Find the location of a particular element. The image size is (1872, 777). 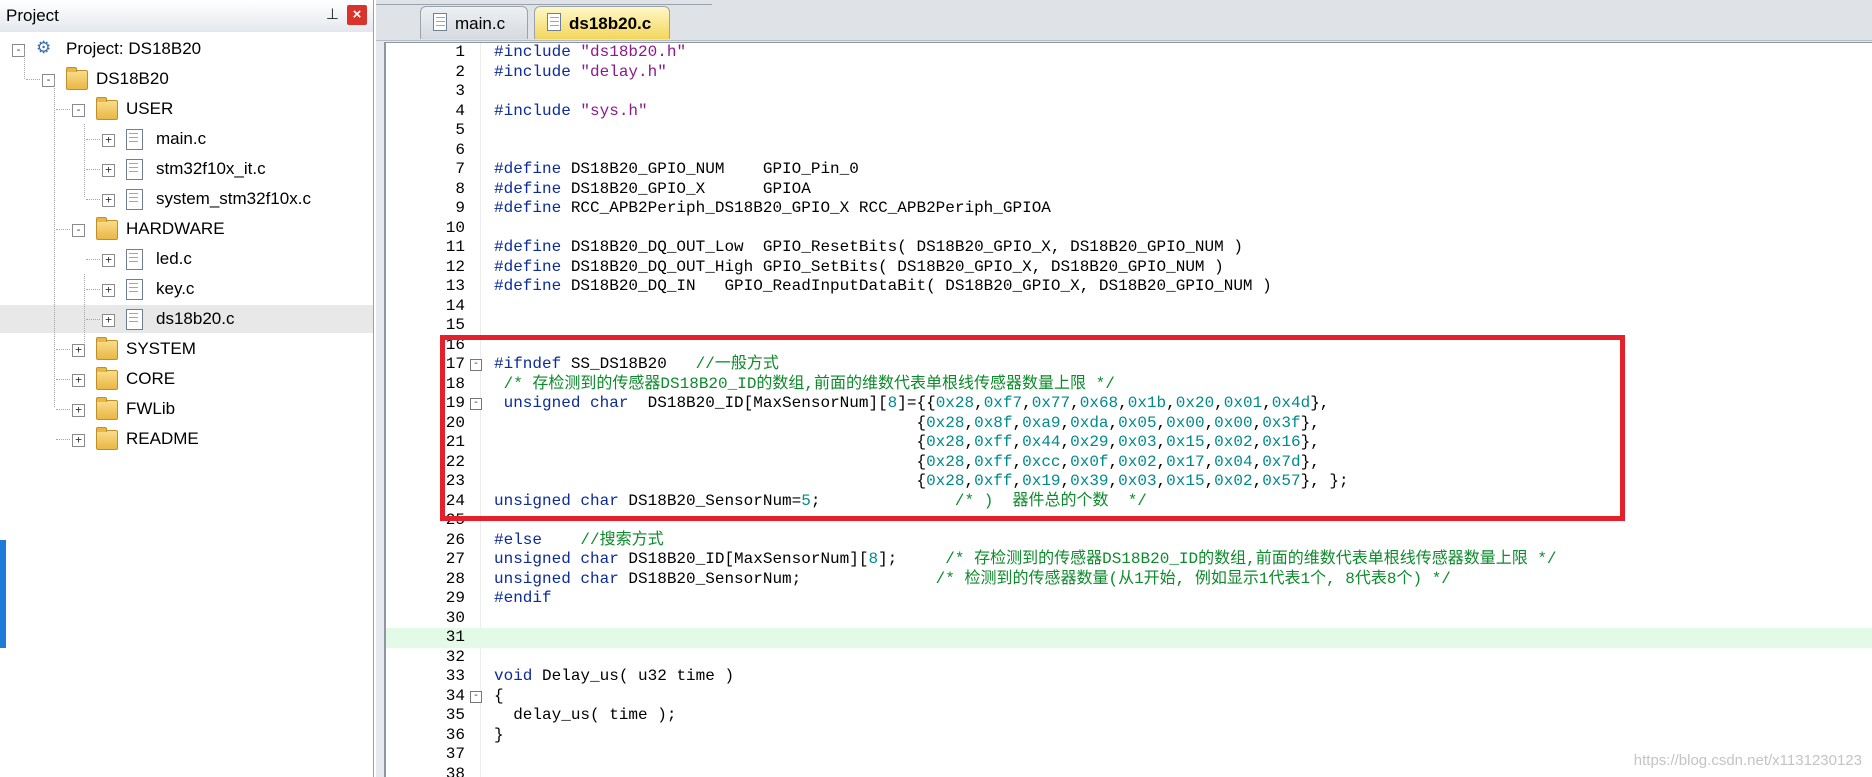

project-root-row: - ⚙ Project: DS18B20 is located at coordinates (186, 49).